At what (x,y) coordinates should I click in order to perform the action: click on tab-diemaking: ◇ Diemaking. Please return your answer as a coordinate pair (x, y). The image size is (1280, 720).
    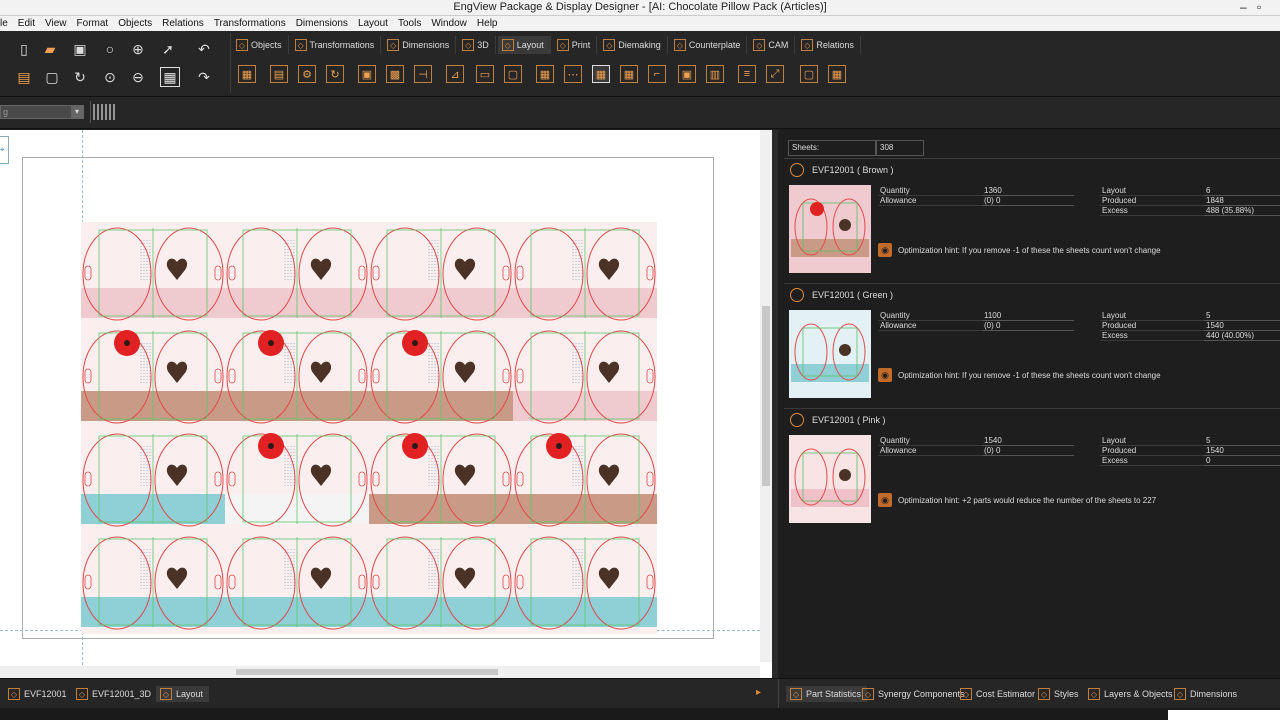
    Looking at the image, I should click on (633, 45).